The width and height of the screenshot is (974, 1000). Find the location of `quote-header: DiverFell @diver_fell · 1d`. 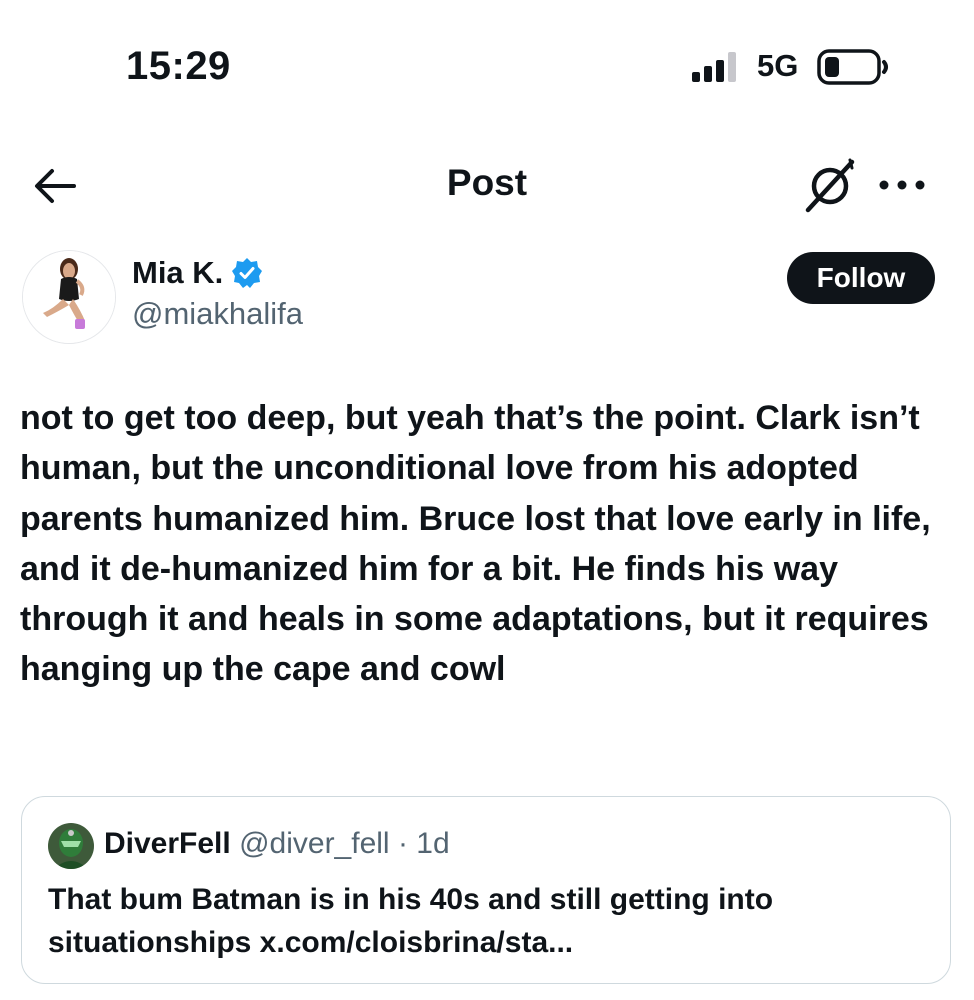

quote-header: DiverFell @diver_fell · 1d is located at coordinates (277, 844).